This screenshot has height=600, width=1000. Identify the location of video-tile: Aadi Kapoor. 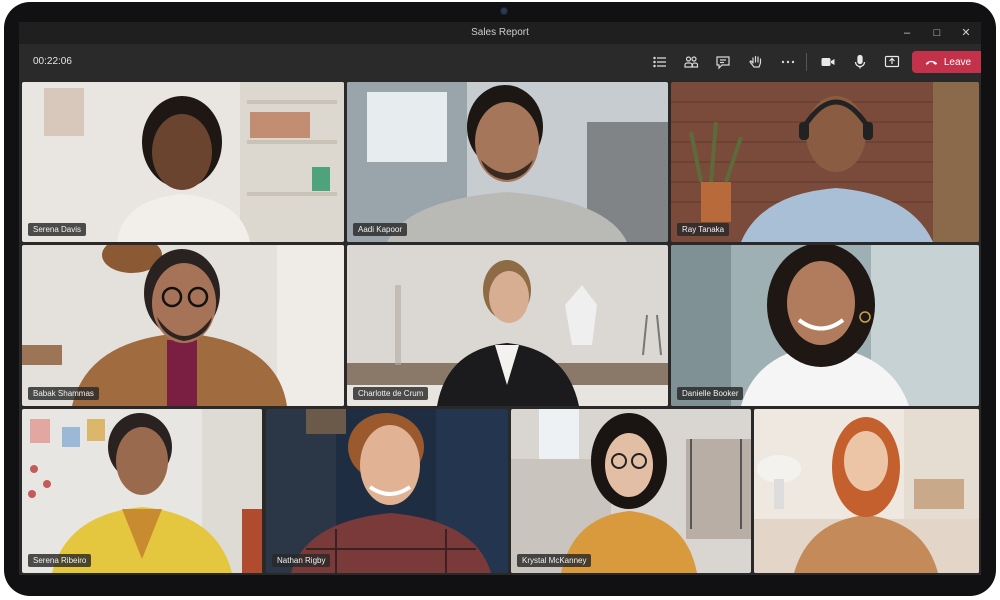
(507, 162).